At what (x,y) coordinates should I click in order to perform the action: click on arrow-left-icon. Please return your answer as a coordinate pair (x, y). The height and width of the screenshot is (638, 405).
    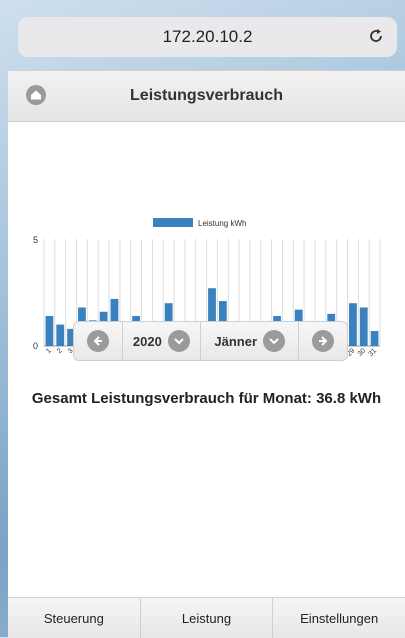
    Looking at the image, I should click on (97, 341).